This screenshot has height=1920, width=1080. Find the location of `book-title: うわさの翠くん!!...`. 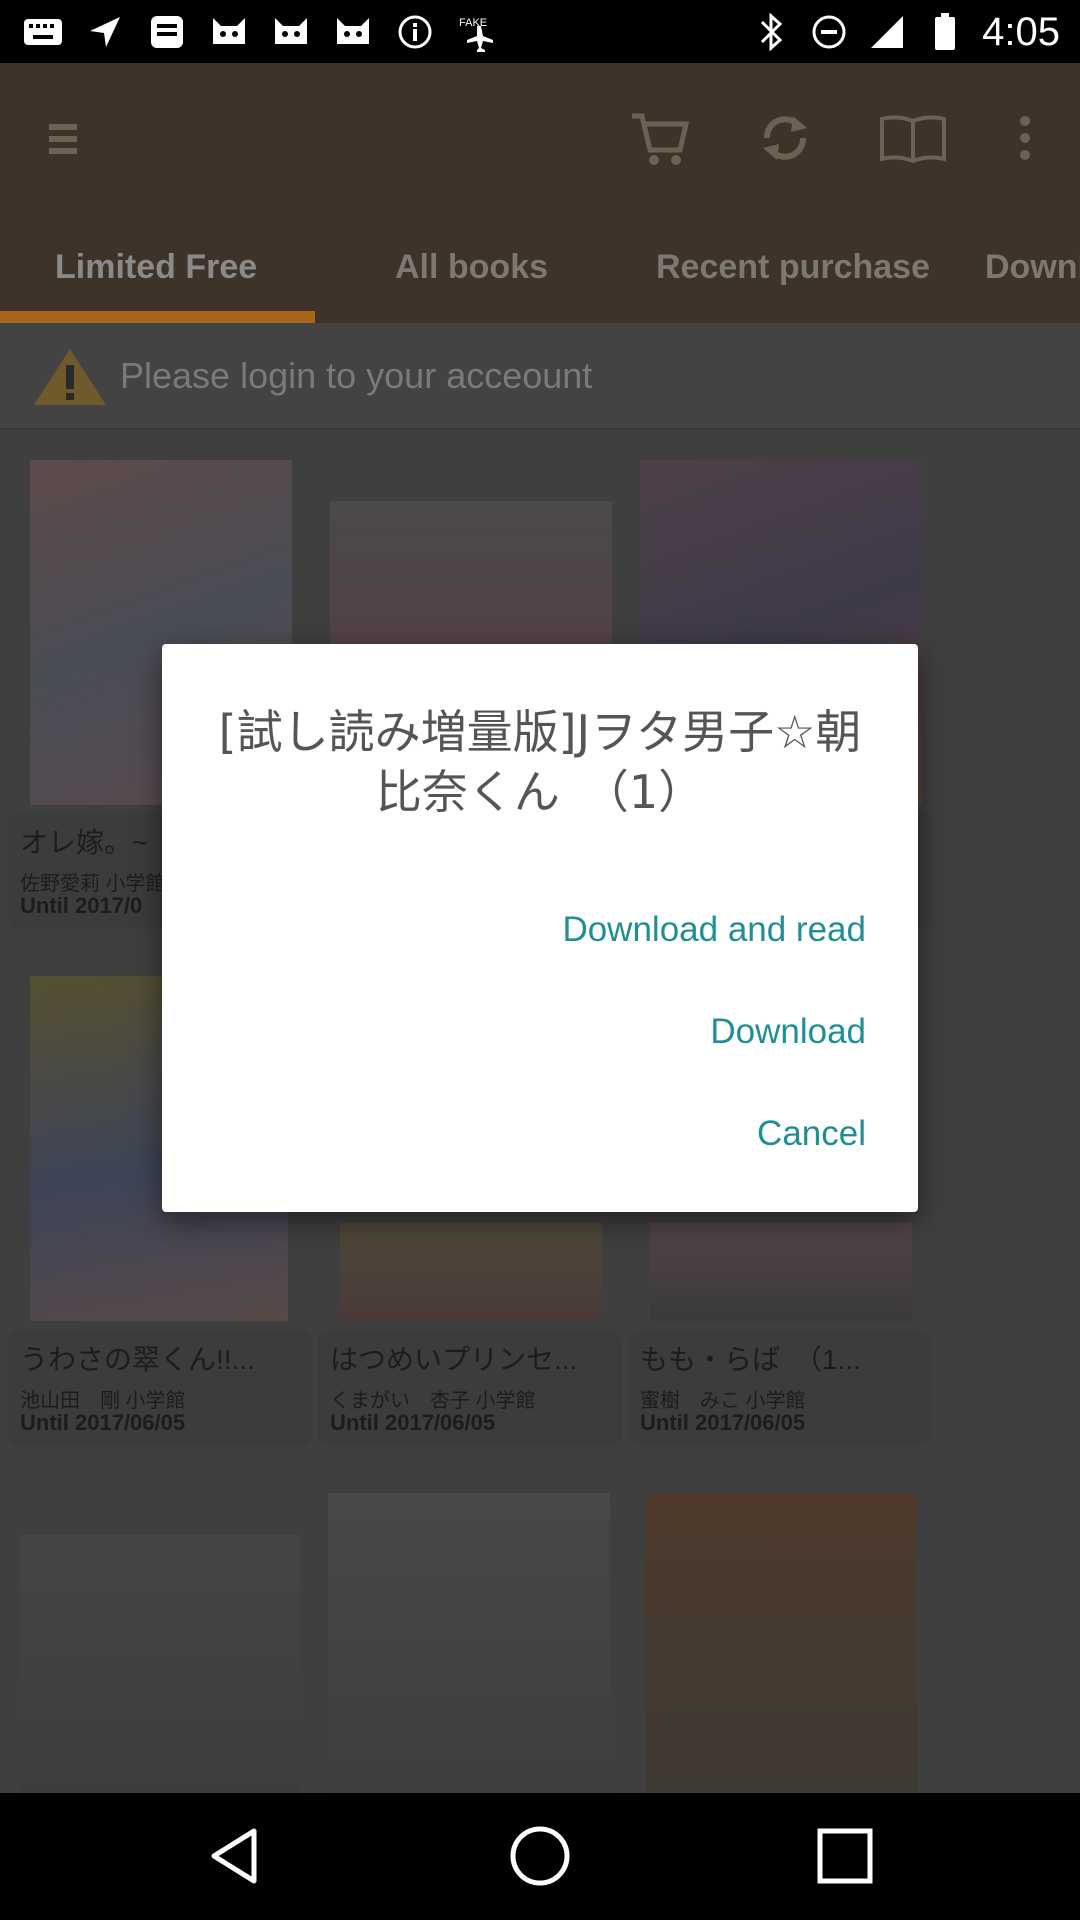

book-title: うわさの翠くん!!... is located at coordinates (137, 1359).